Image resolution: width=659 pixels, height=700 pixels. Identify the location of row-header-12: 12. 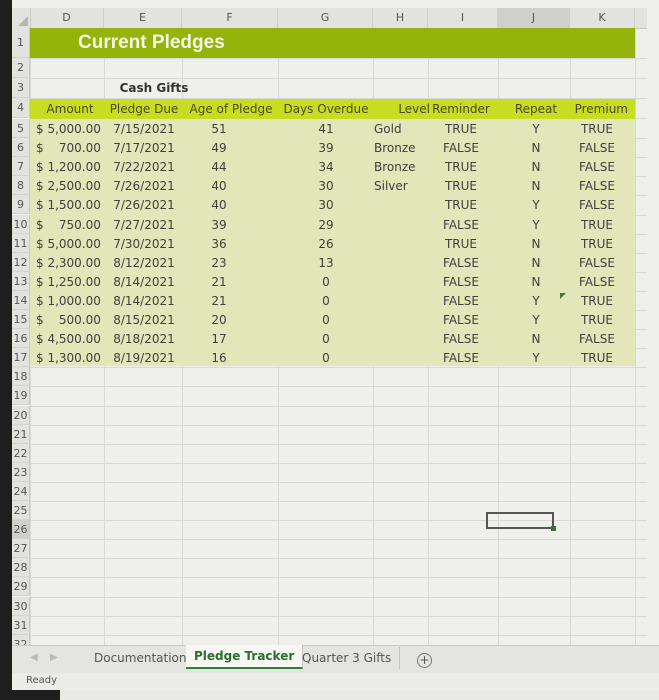
(21, 262).